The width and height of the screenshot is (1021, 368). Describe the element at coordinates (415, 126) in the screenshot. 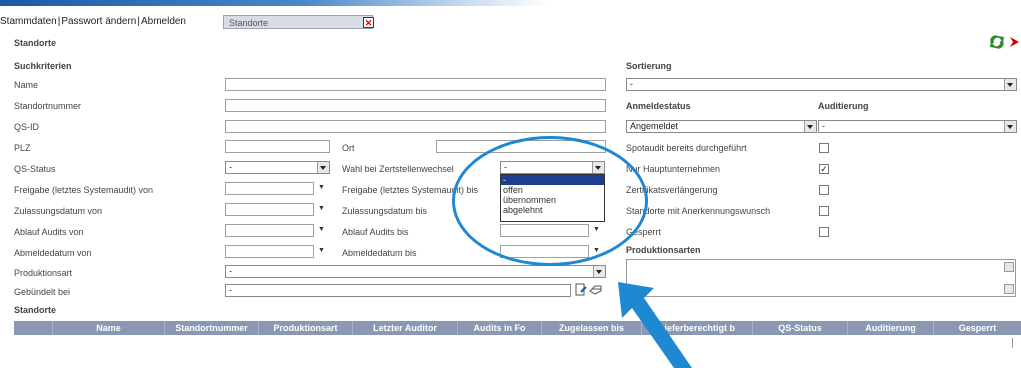

I see `qsid-input` at that location.